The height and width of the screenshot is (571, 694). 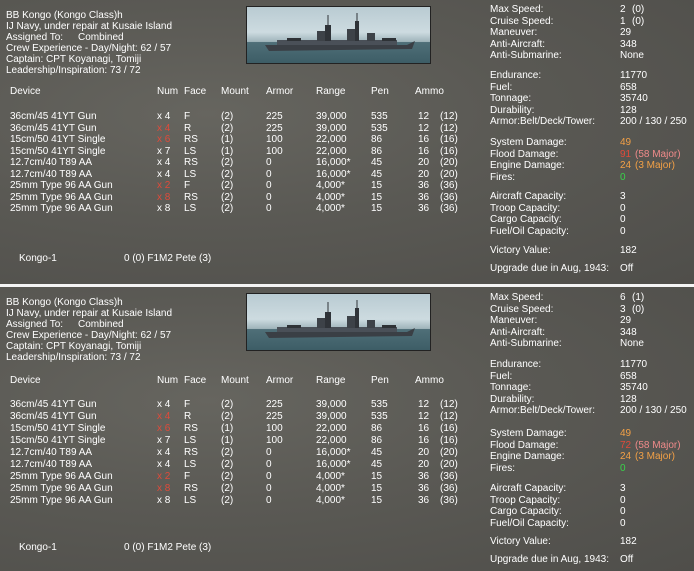 I want to click on column-header-device: Device, so click(x=25, y=380).